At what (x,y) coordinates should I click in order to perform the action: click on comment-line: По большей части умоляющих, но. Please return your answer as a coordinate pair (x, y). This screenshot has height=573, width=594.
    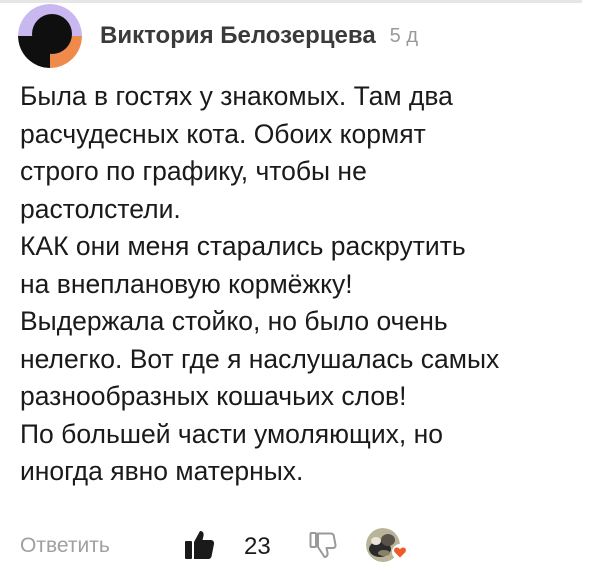
    Looking at the image, I should click on (231, 433).